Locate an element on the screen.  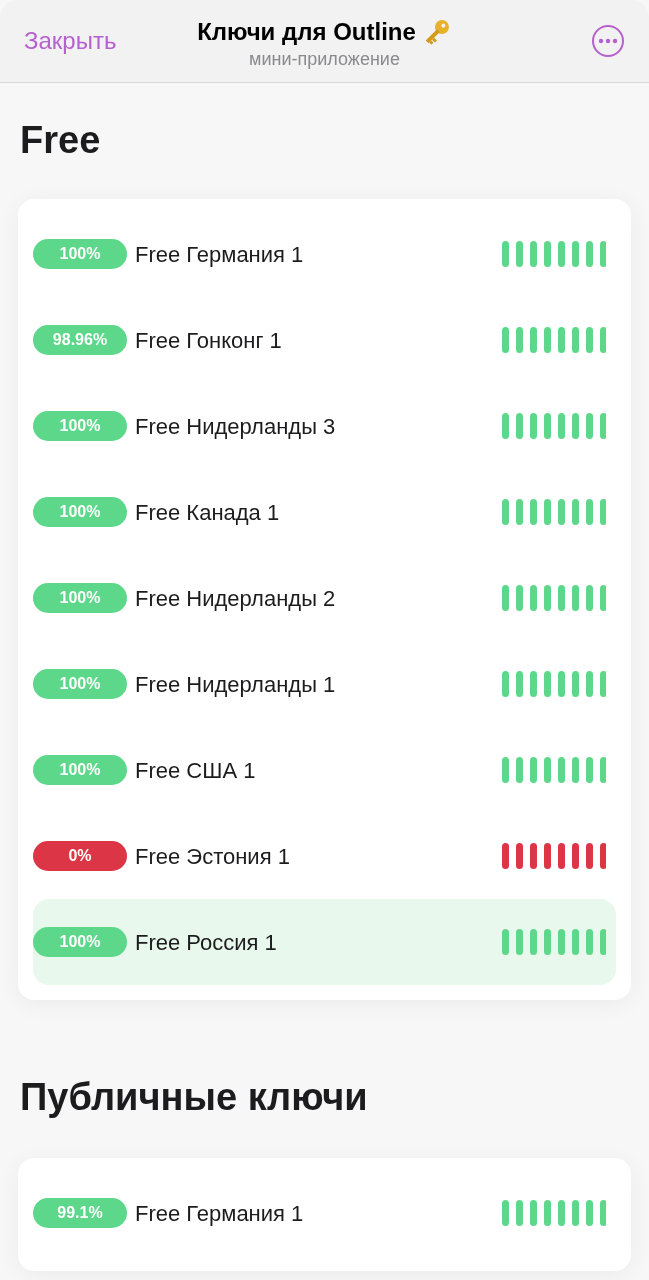
app-title: Ключи для Outline is located at coordinates (306, 32).